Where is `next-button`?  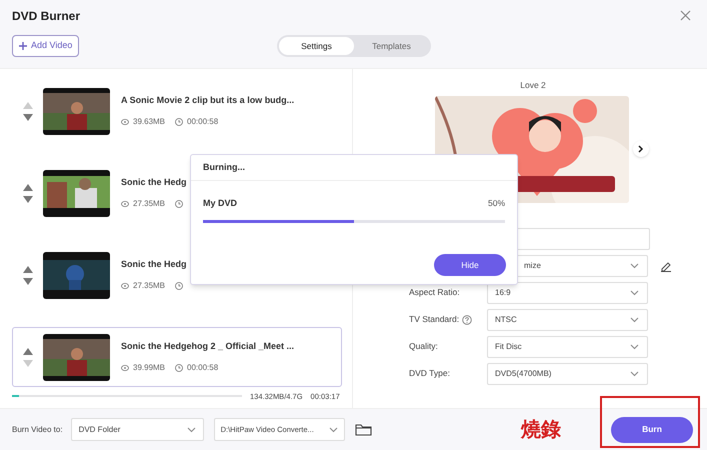
next-button is located at coordinates (641, 149).